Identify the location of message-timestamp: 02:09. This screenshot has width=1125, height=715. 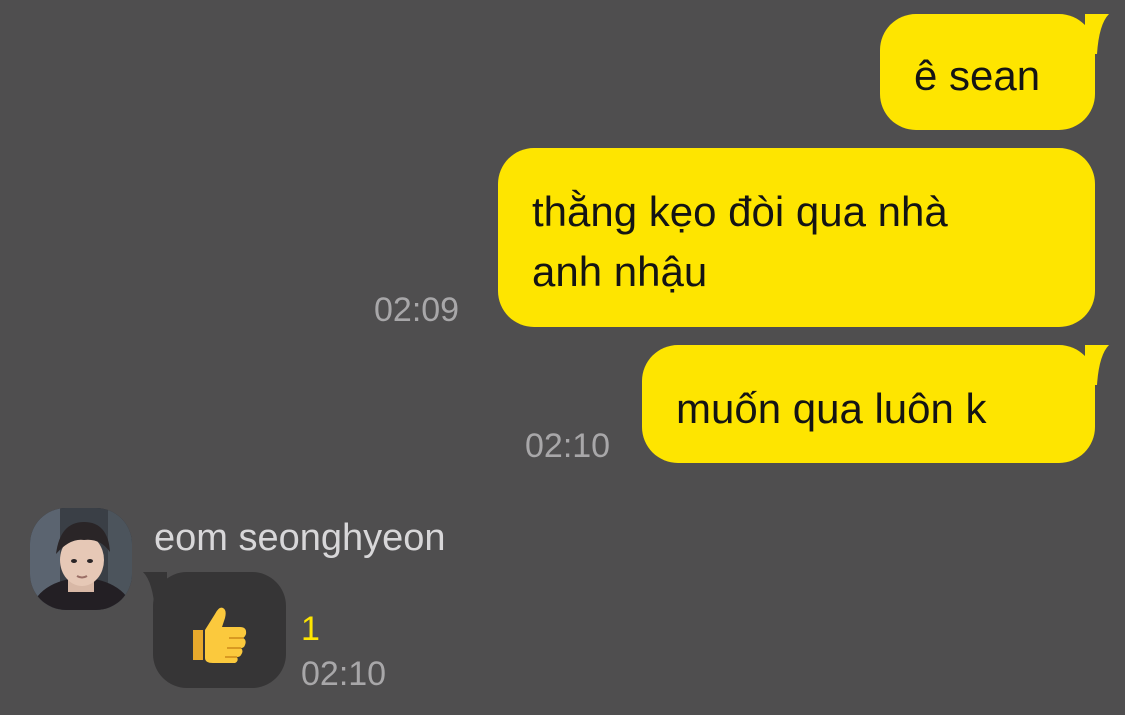
(417, 310).